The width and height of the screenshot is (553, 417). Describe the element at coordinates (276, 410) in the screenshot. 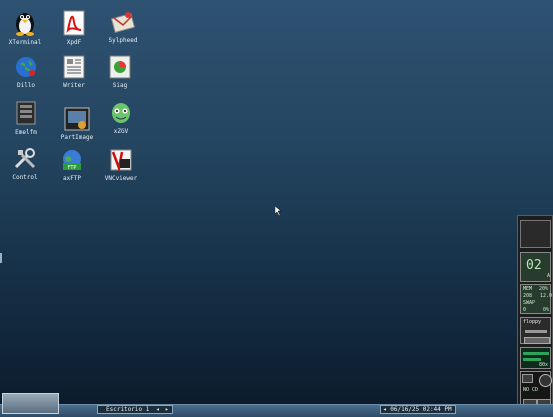

I see `taskbar` at that location.